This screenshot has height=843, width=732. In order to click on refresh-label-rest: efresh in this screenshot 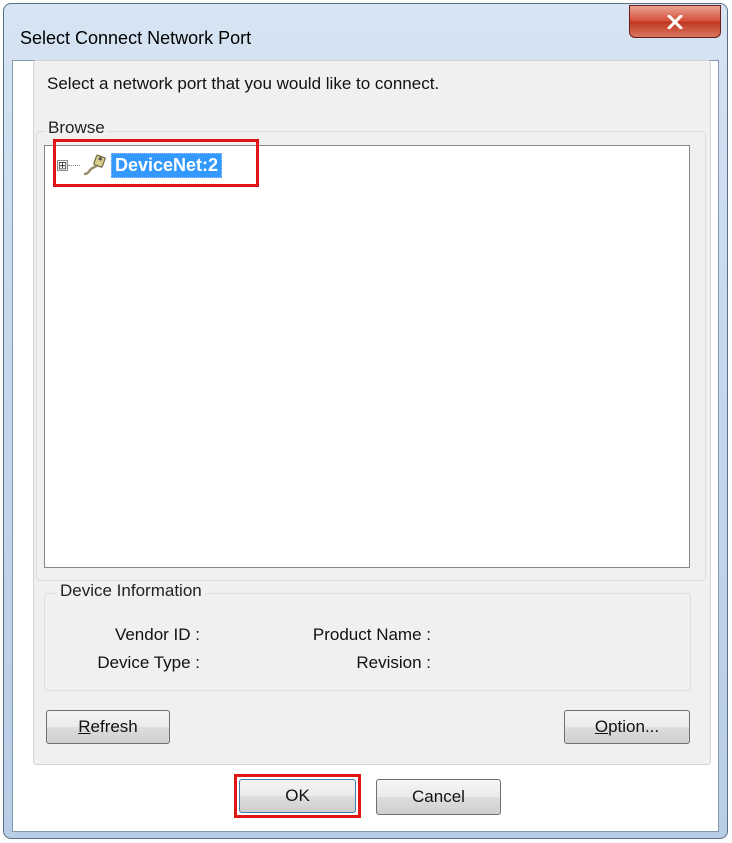, I will do `click(114, 726)`.